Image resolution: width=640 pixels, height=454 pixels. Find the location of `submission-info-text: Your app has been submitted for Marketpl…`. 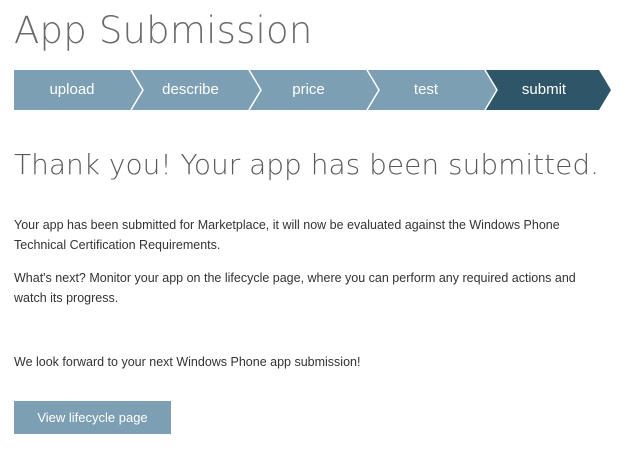

submission-info-text: Your app has been submitted for Marketpl… is located at coordinates (287, 235).